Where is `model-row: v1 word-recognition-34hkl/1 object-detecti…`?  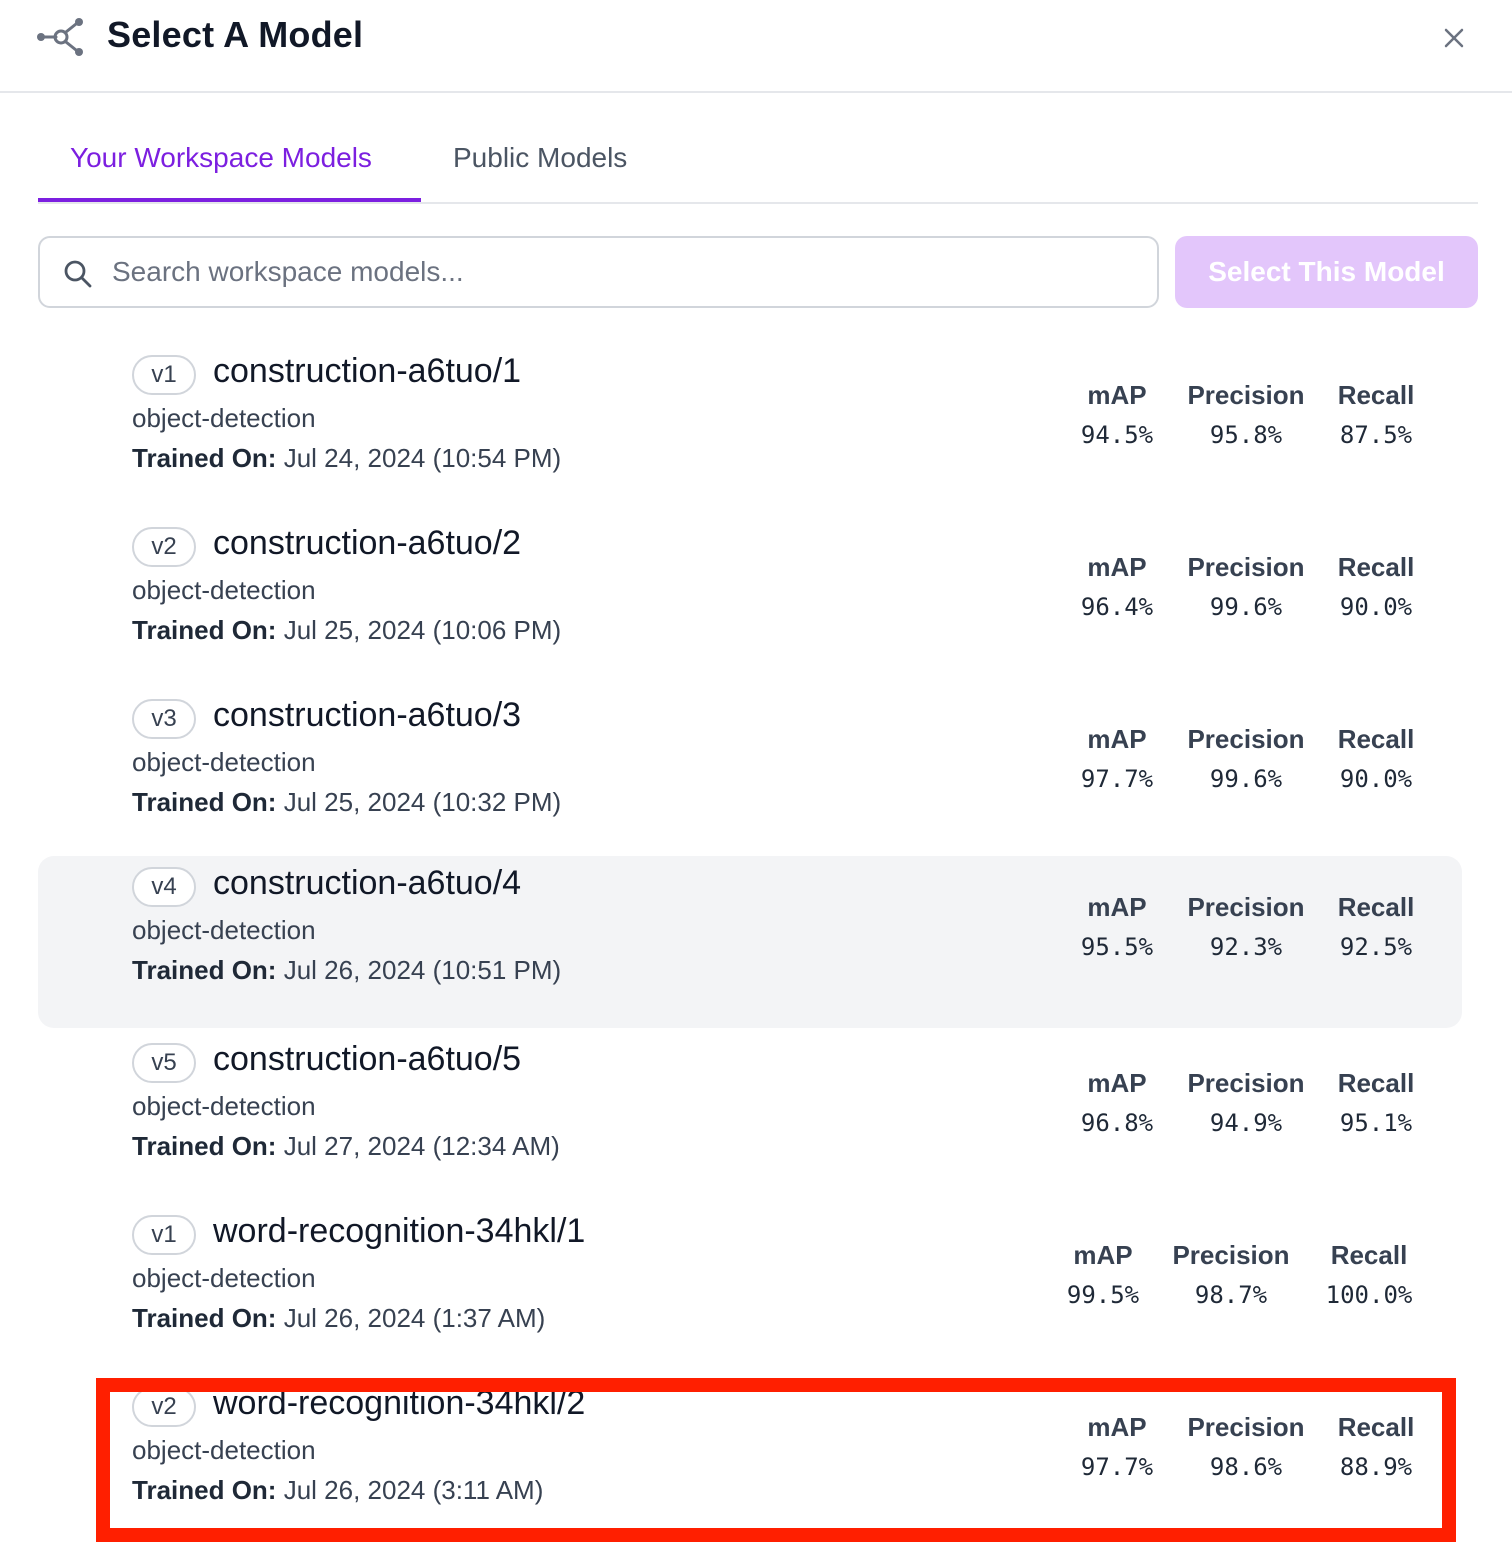 model-row: v1 word-recognition-34hkl/1 object-detecti… is located at coordinates (750, 1290).